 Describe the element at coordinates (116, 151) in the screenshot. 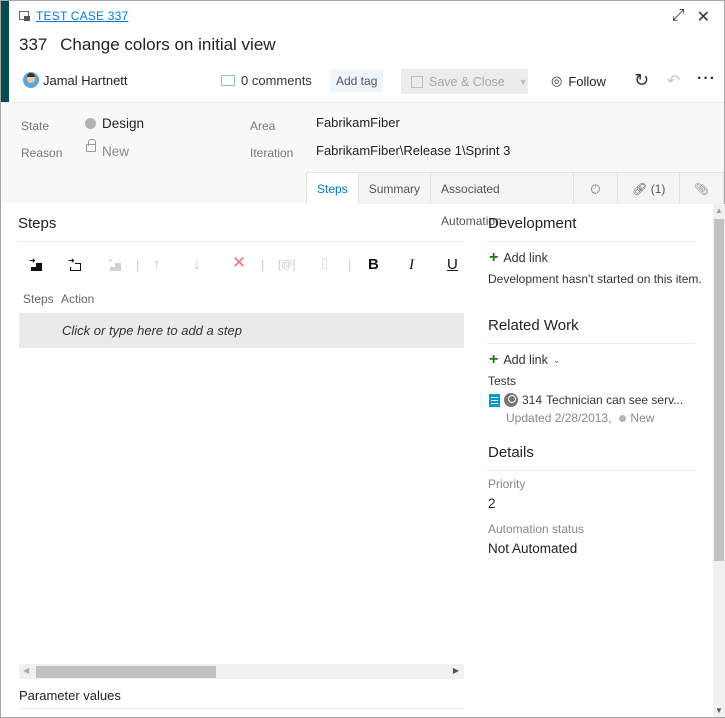

I see `reason-field: New` at that location.